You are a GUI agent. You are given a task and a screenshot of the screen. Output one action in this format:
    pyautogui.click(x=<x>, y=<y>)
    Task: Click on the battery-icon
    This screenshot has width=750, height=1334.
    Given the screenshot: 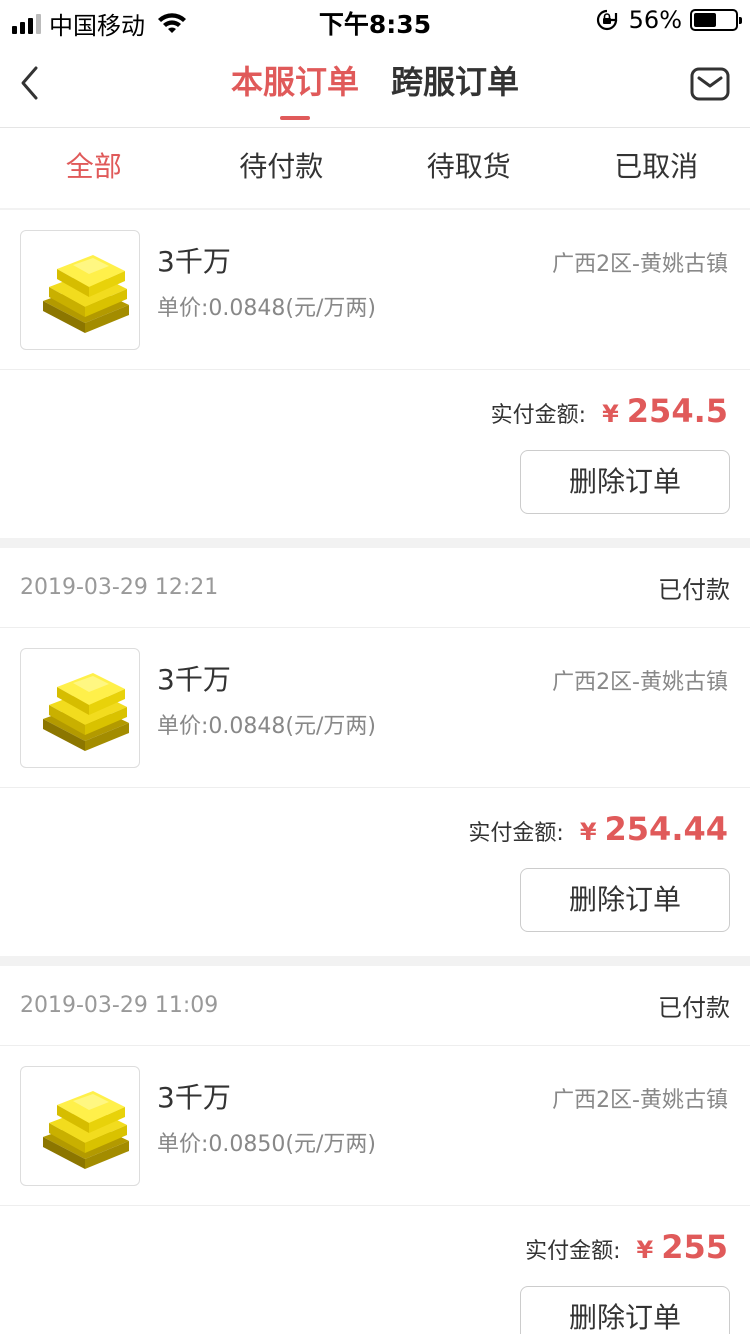 What is the action you would take?
    pyautogui.click(x=716, y=20)
    